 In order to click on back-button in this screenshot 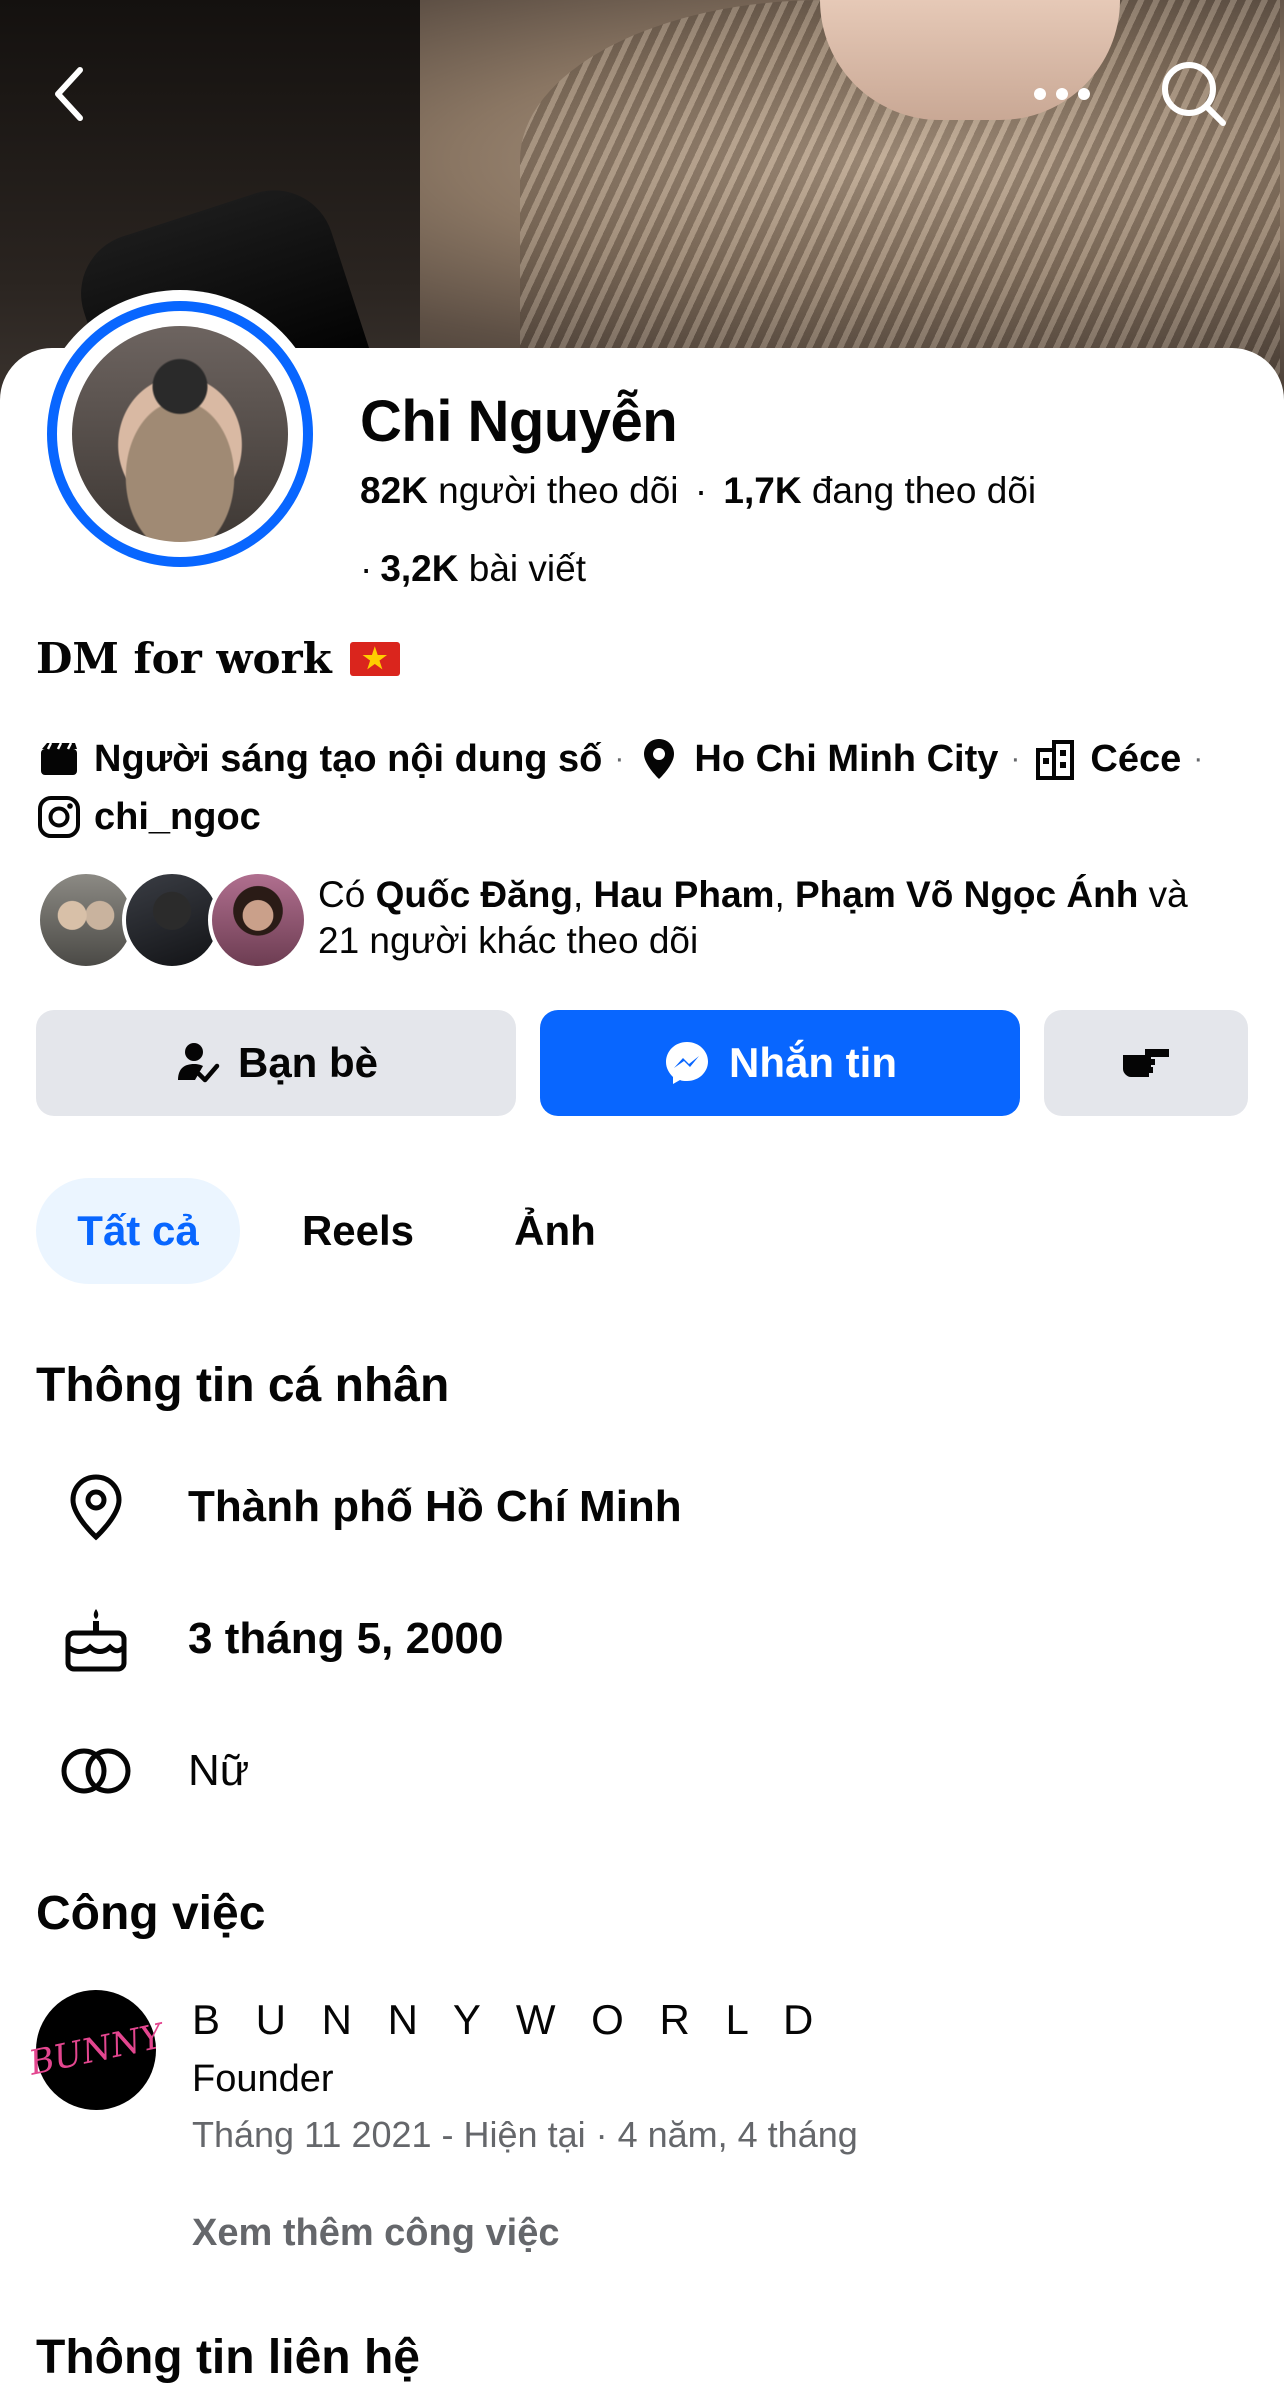, I will do `click(70, 94)`.